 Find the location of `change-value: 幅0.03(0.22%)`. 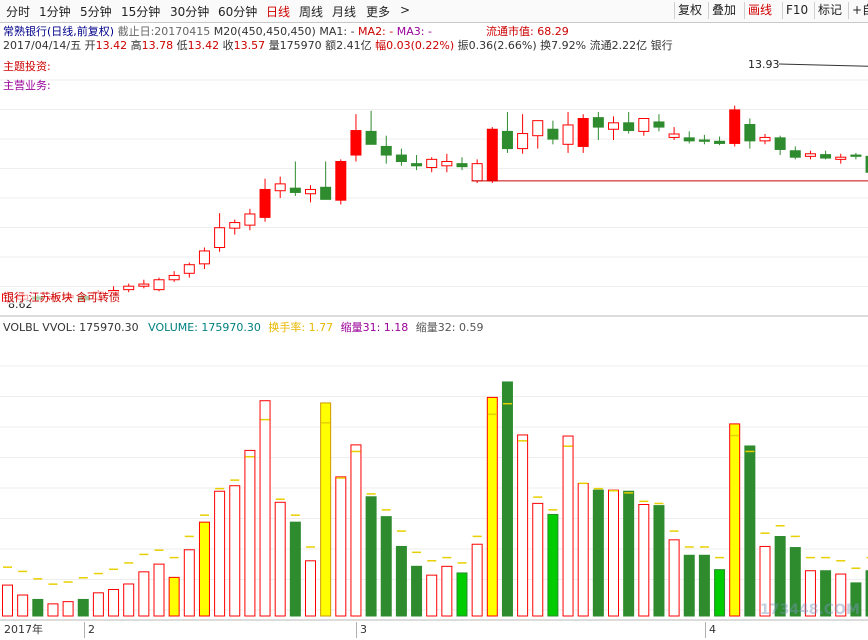

change-value: 幅0.03(0.22%) is located at coordinates (415, 45).